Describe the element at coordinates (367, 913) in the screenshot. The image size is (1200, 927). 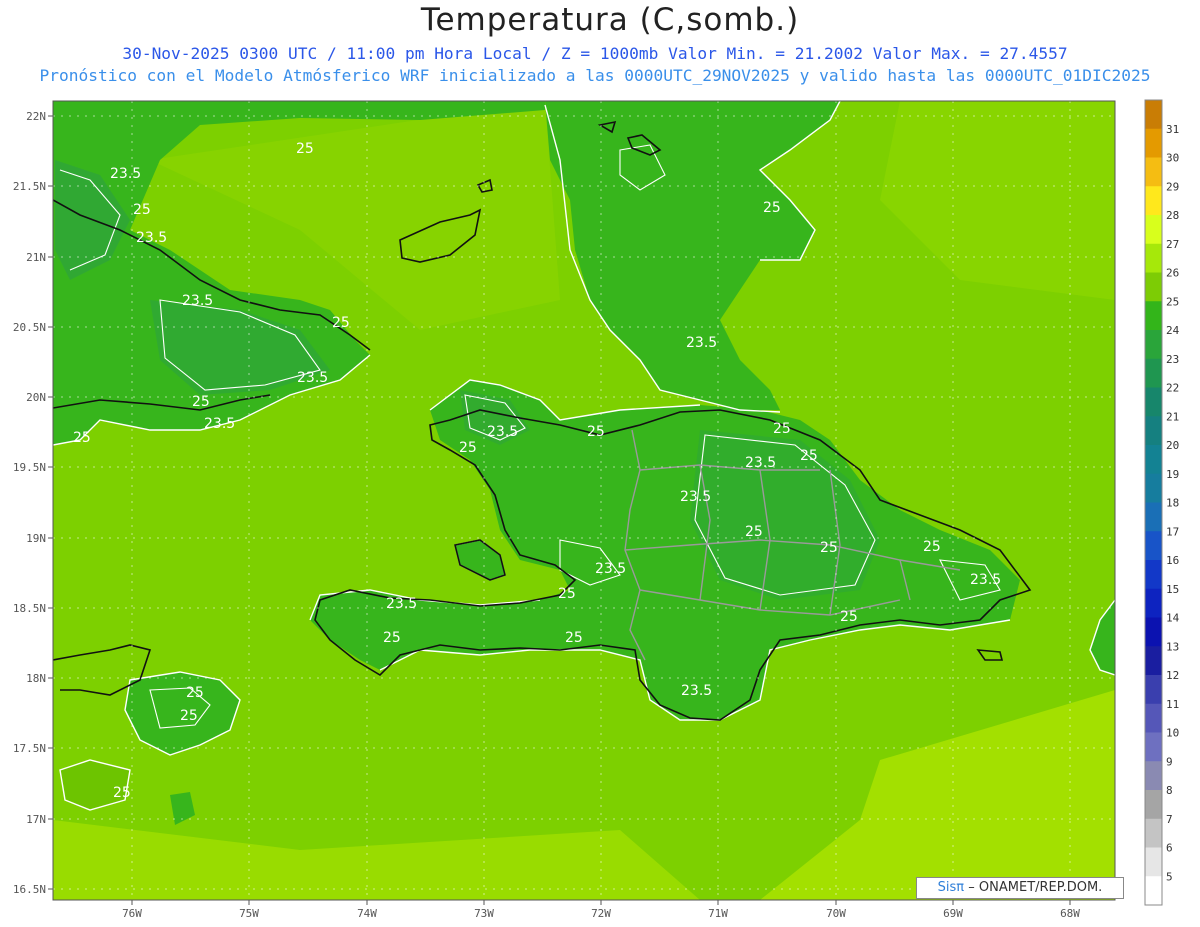
I see `lon-label: 74W` at that location.